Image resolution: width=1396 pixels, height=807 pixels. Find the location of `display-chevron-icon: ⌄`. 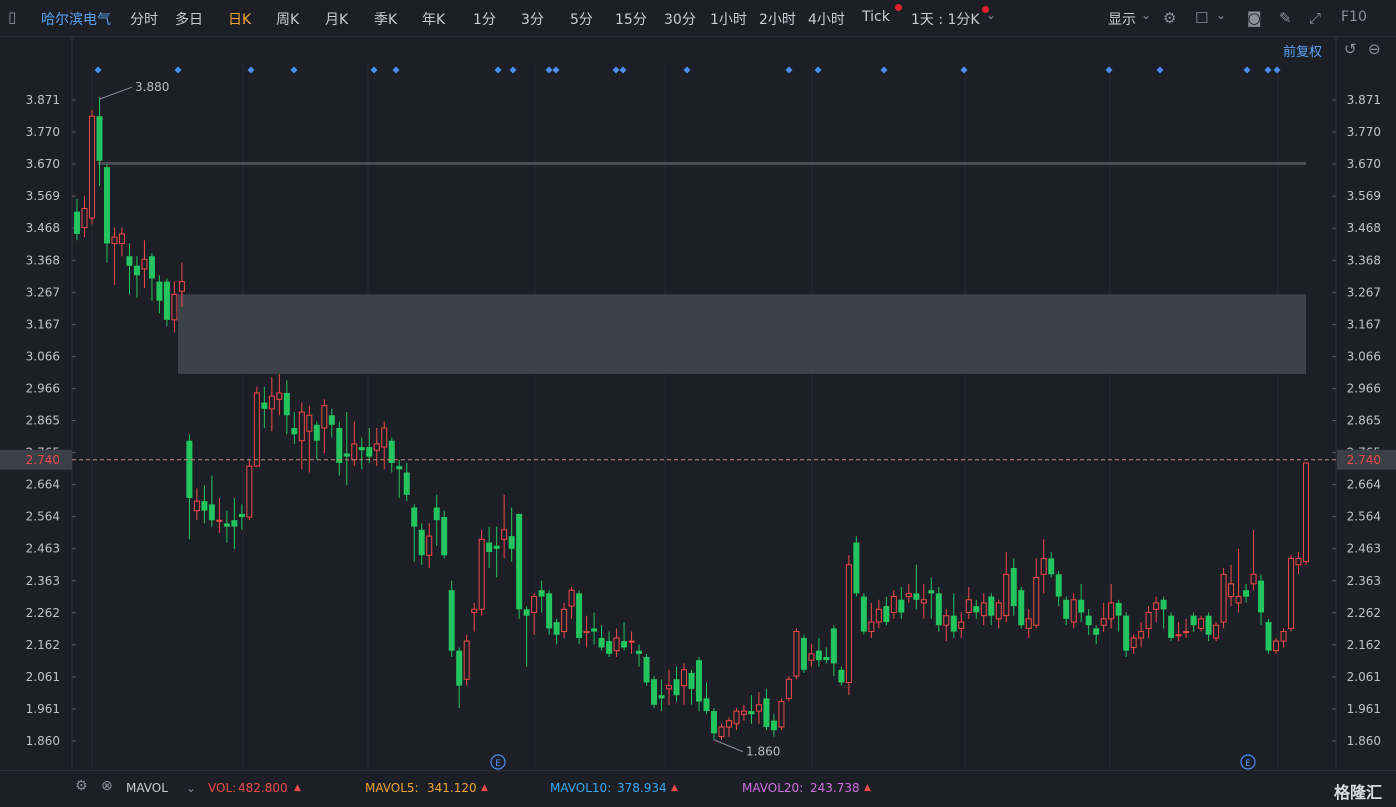

display-chevron-icon: ⌄ is located at coordinates (1146, 15).